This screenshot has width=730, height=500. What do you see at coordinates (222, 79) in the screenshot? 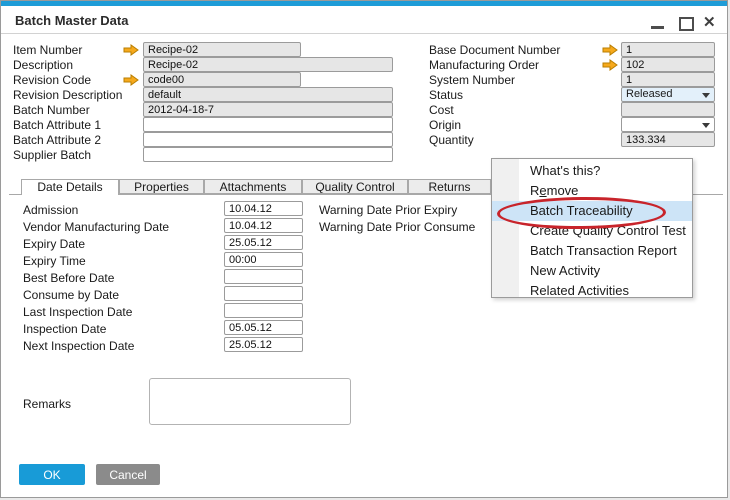
I see `revision-code-field` at bounding box center [222, 79].